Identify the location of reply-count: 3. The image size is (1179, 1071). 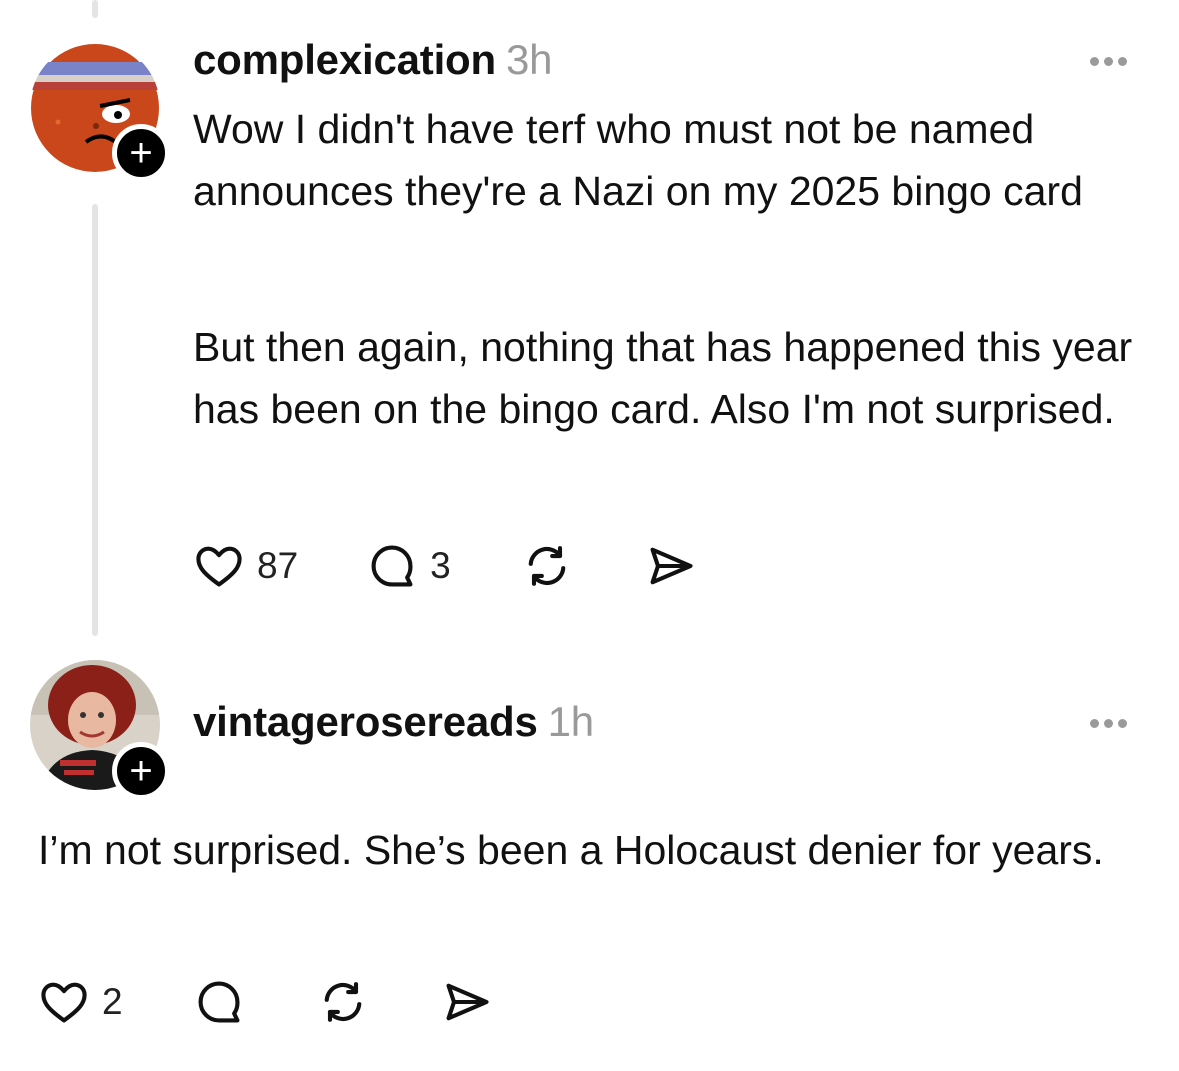
(440, 565).